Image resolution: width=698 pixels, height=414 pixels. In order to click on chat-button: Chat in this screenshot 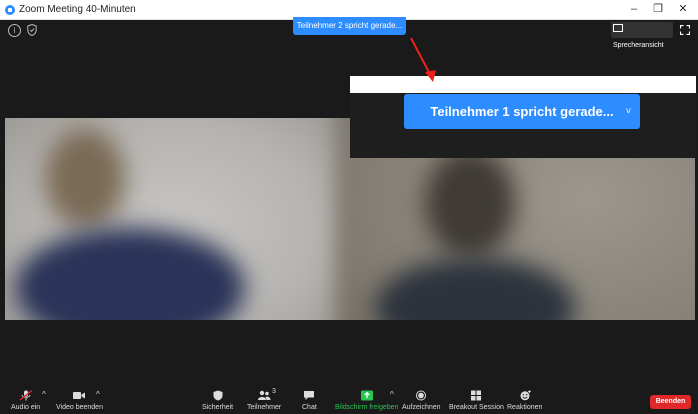, I will do `click(309, 400)`.